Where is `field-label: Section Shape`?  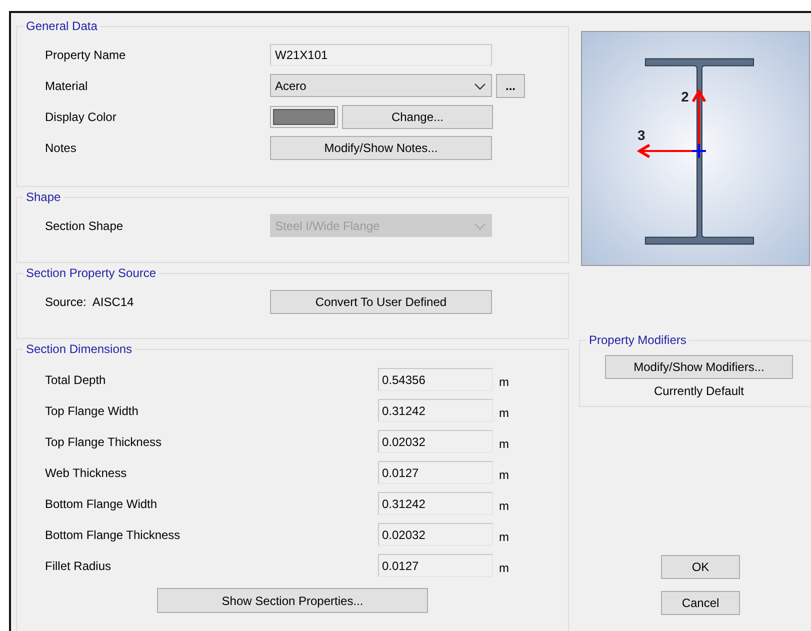 field-label: Section Shape is located at coordinates (84, 226).